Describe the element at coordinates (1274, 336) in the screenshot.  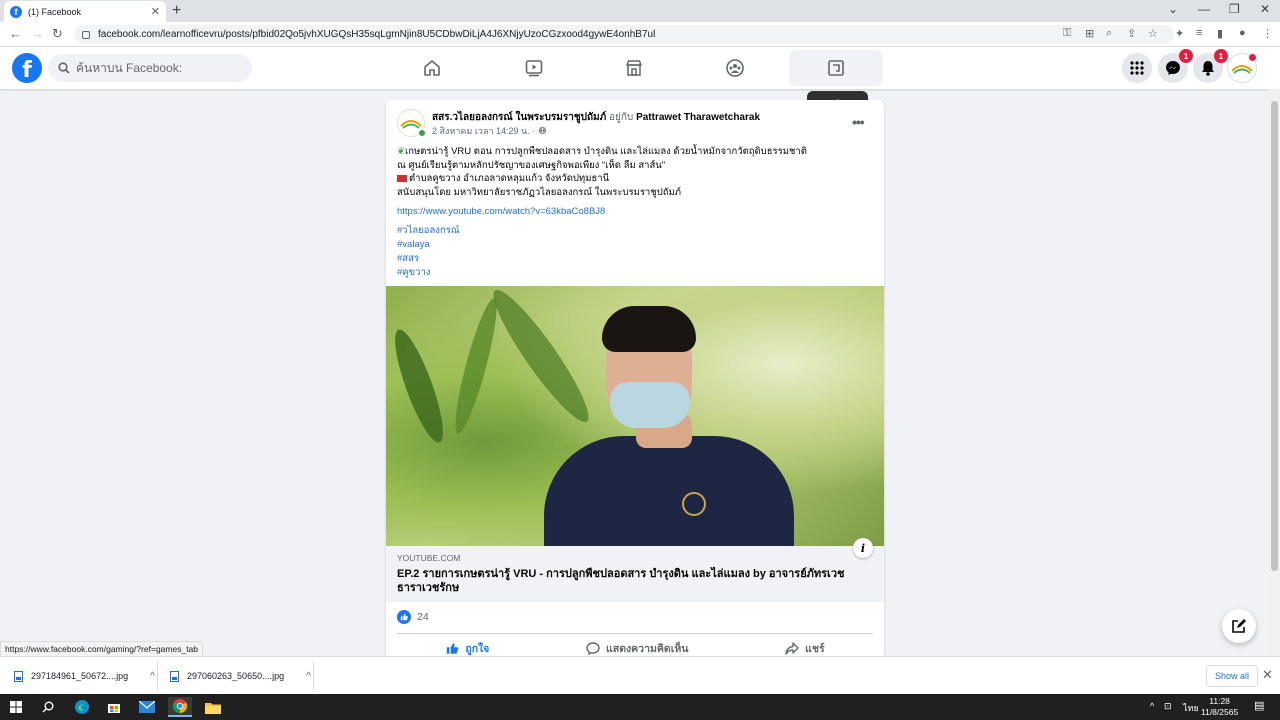
I see `scrollbar-thumb` at that location.